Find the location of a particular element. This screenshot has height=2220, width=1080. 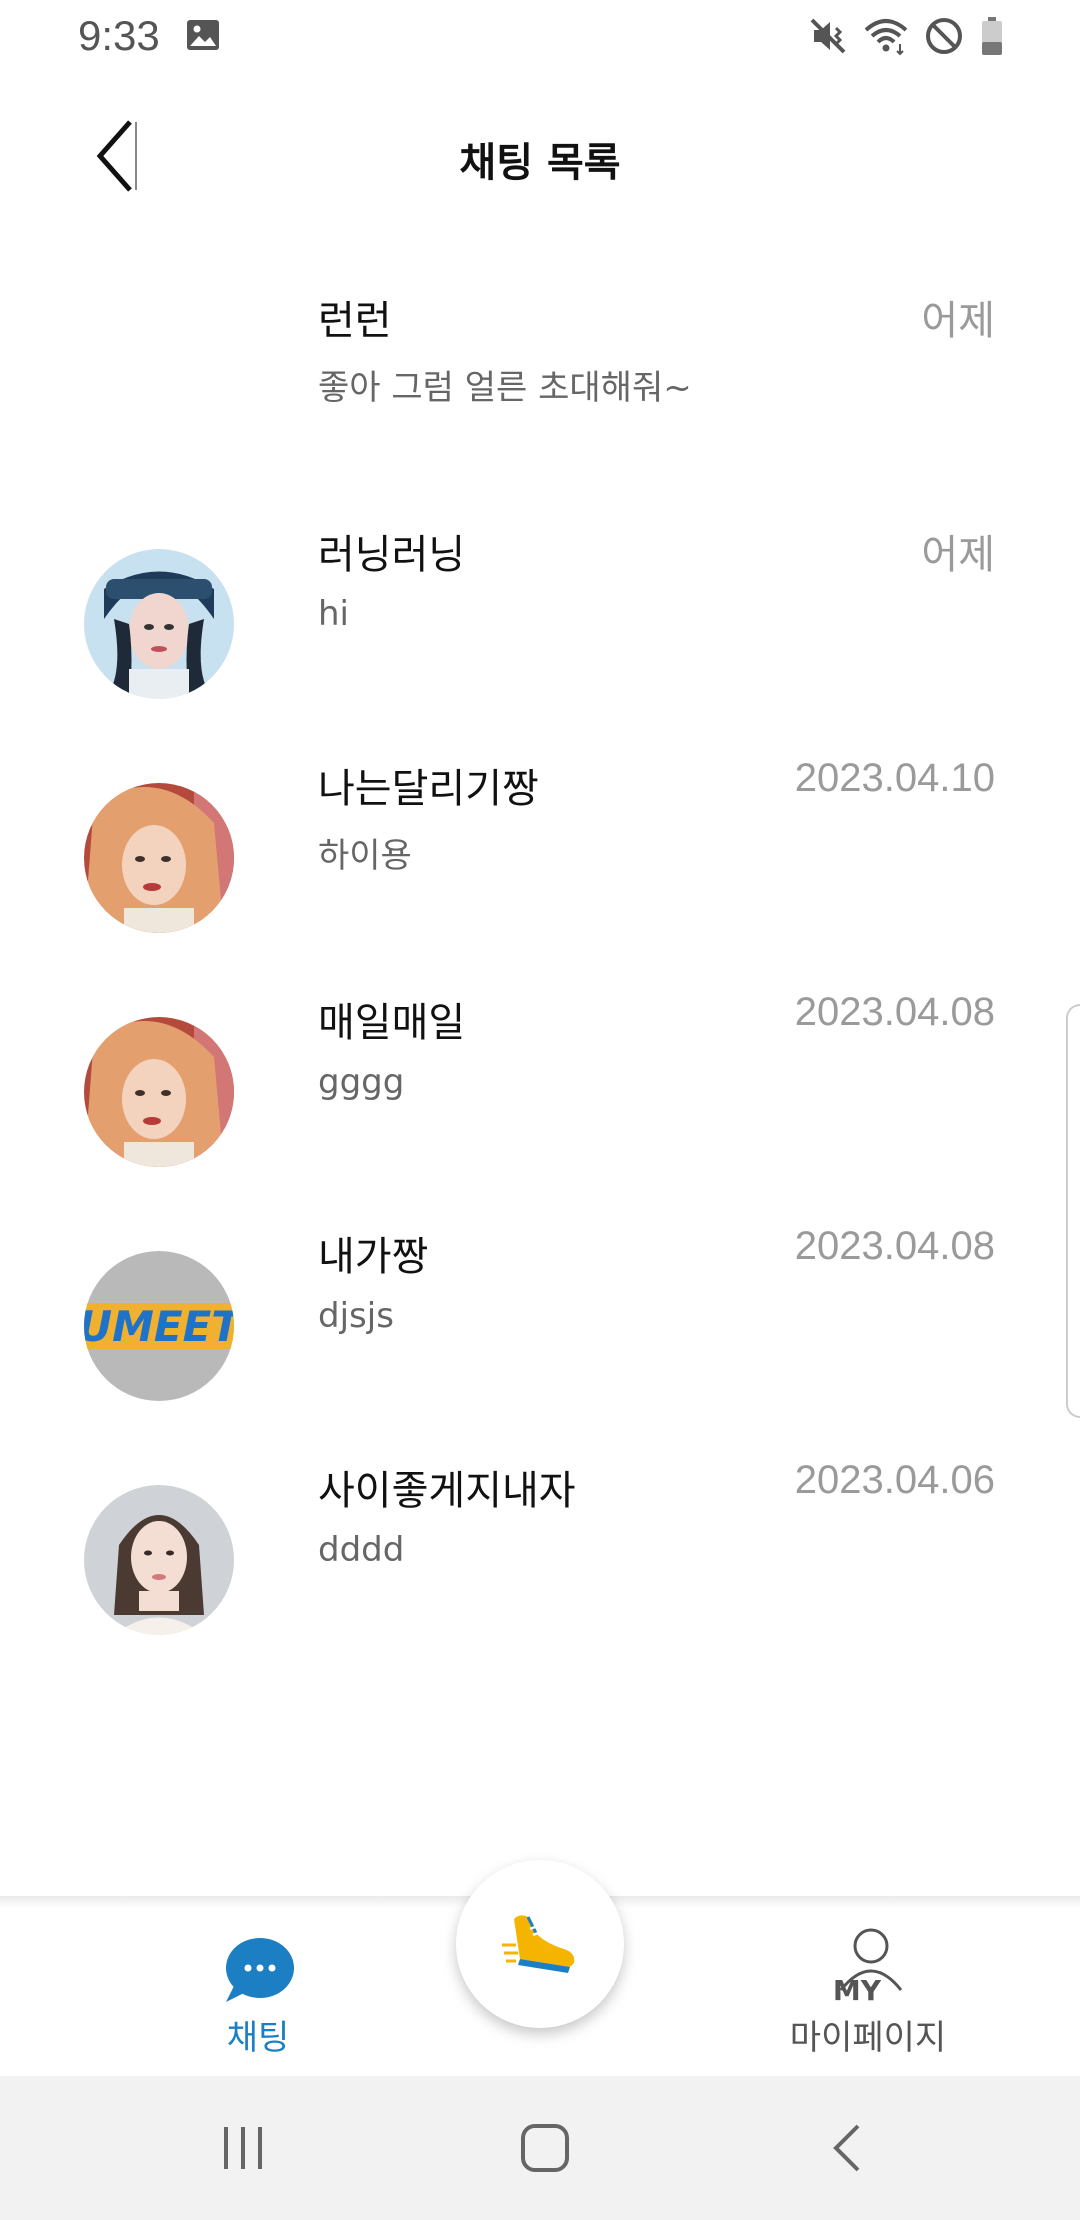

nav-mypage-label: 마이페이지 is located at coordinates (868, 2038).